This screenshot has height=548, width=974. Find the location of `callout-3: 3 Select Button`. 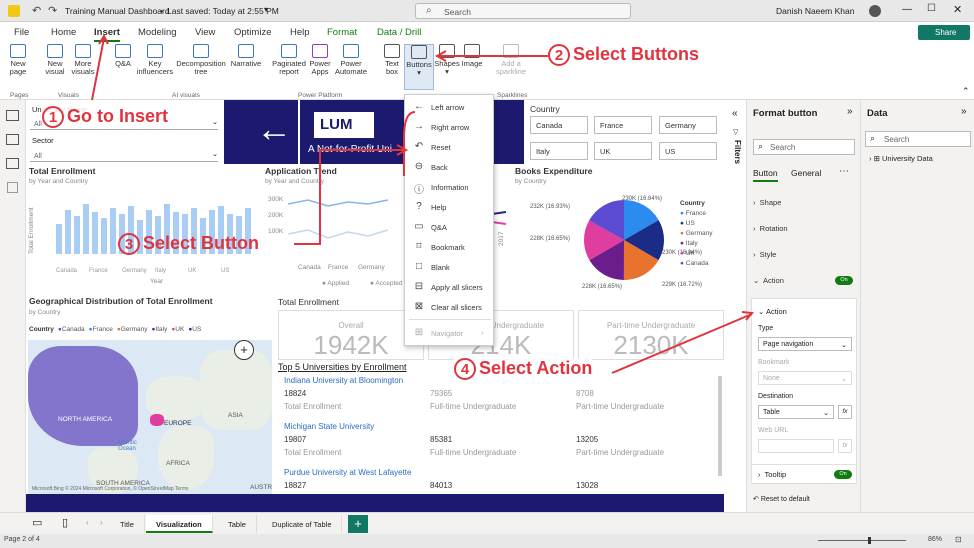

callout-3: 3 Select Button is located at coordinates (188, 244).